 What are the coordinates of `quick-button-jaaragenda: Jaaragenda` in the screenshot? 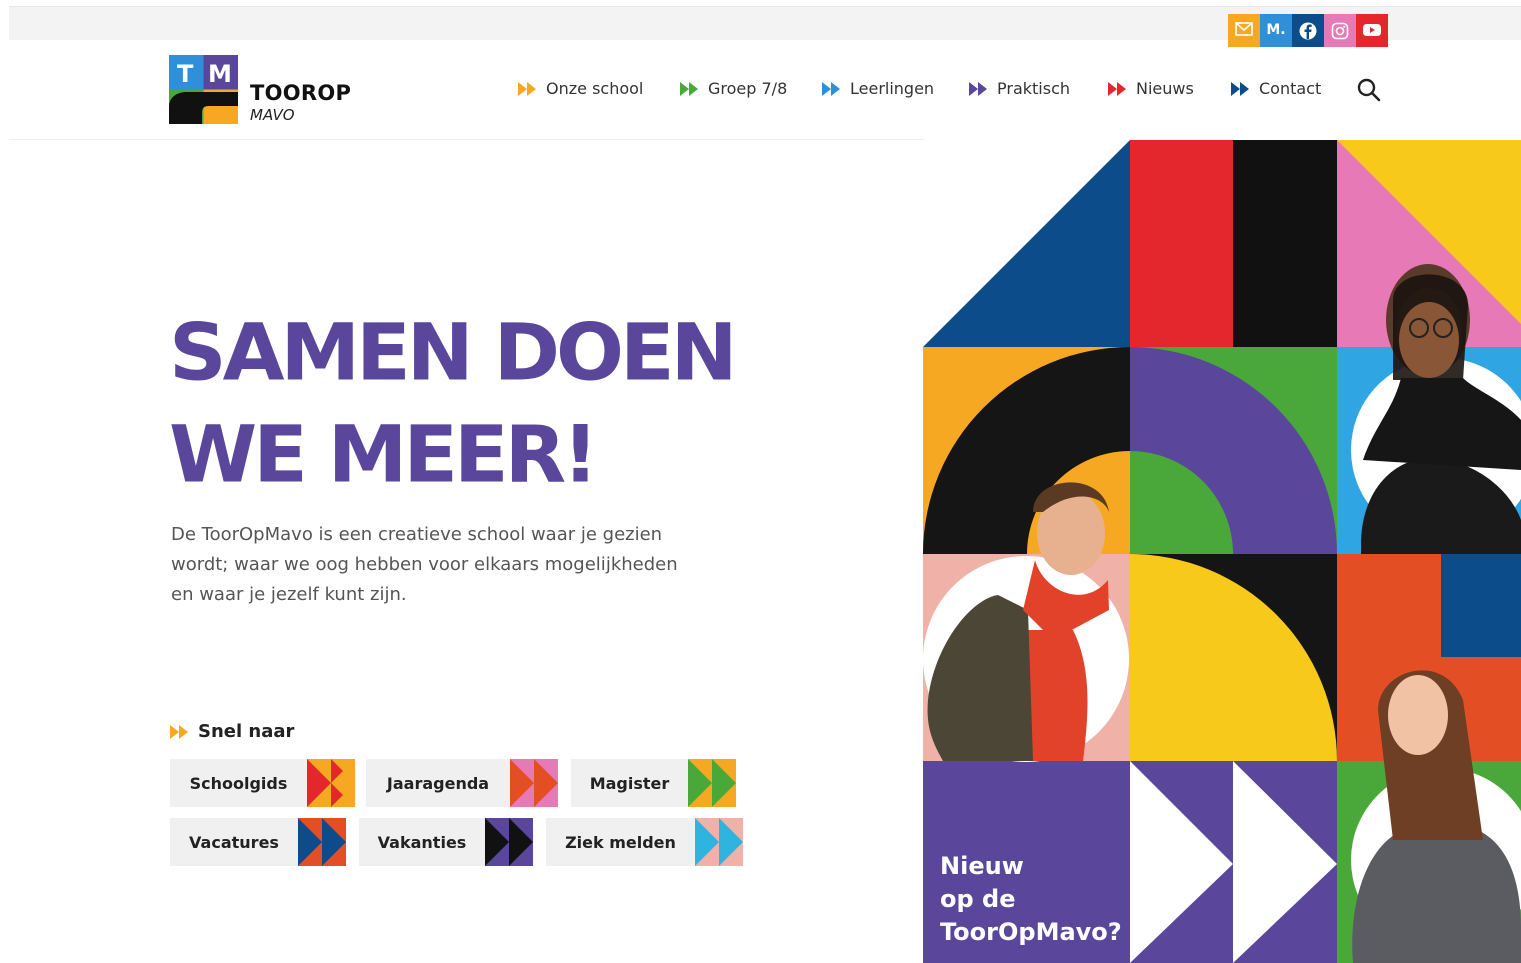 It's located at (462, 783).